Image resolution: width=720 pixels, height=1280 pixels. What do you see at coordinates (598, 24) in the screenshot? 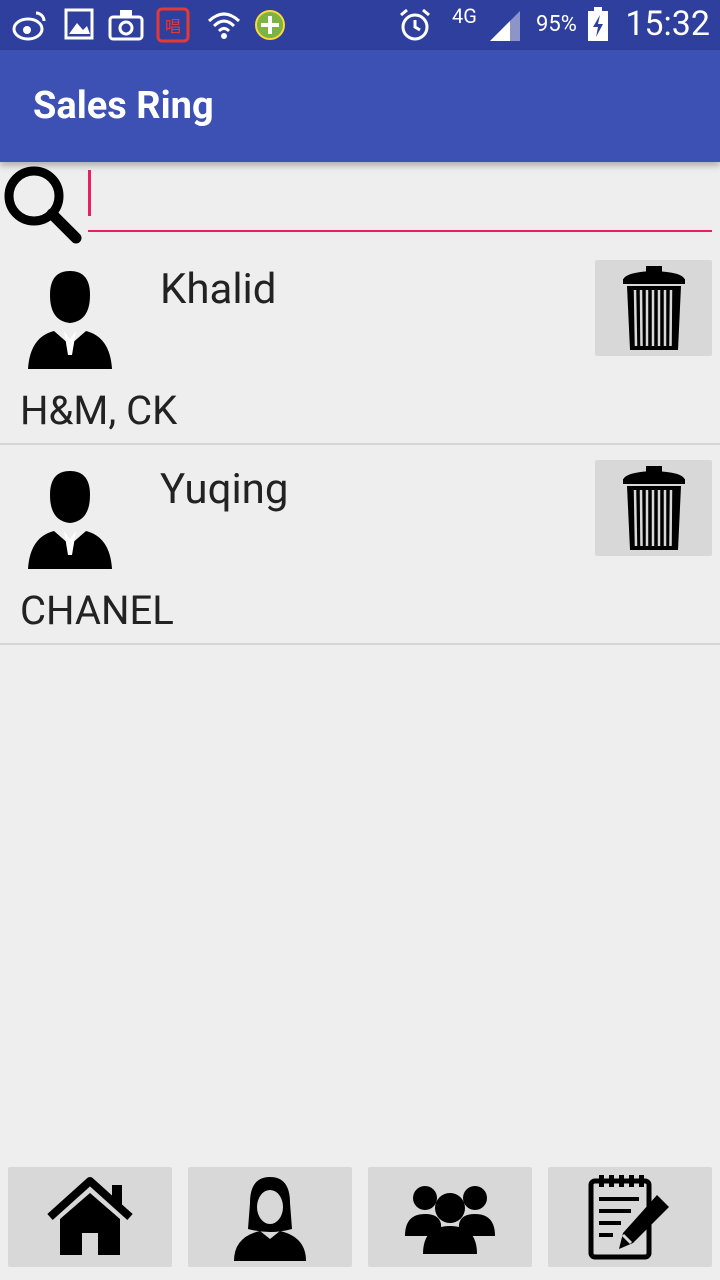
I see `battery-charging-icon` at bounding box center [598, 24].